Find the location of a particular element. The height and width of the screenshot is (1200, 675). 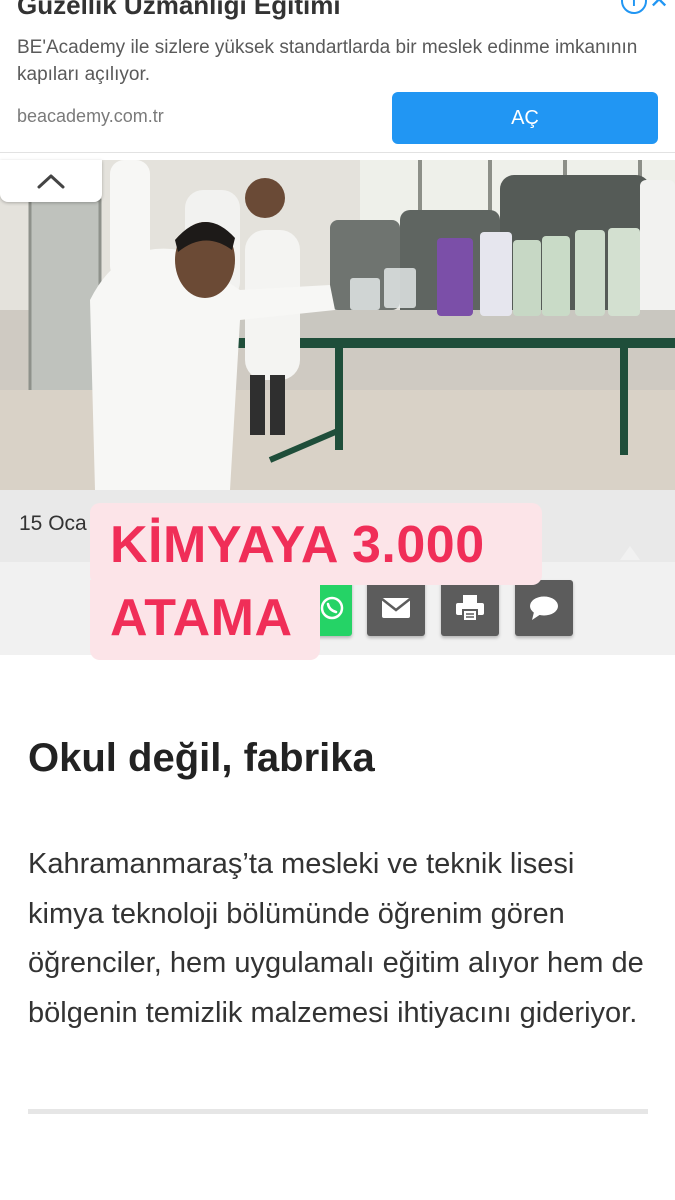

print-icon is located at coordinates (470, 608).